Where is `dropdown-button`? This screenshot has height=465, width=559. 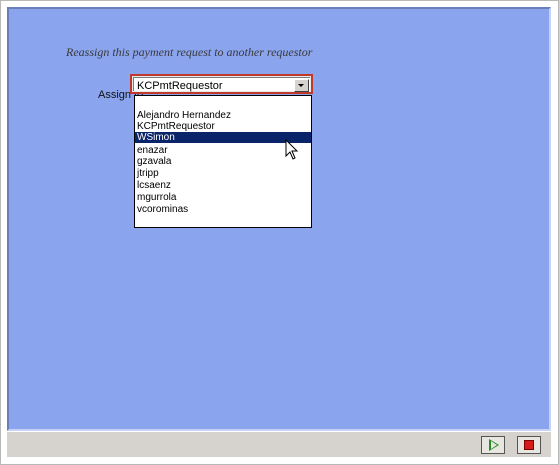 dropdown-button is located at coordinates (301, 85).